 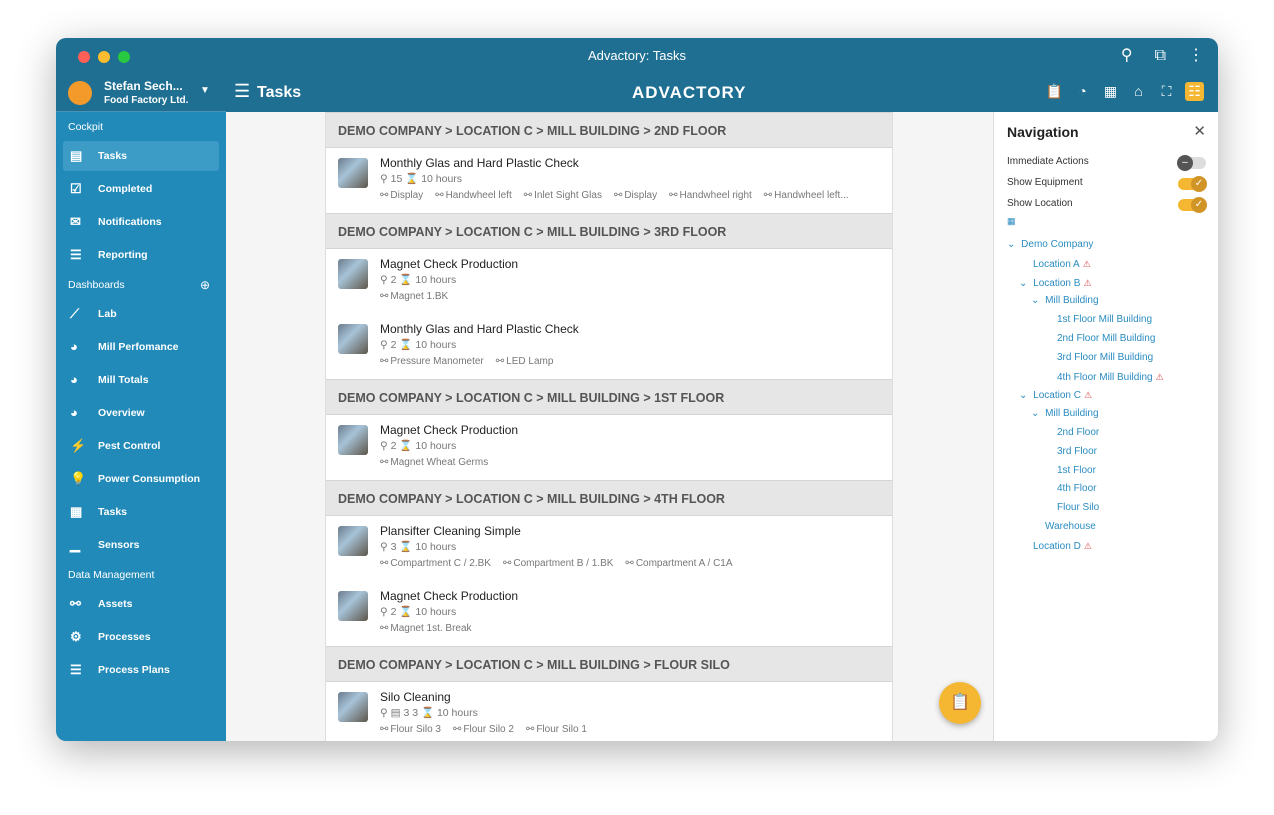 What do you see at coordinates (1085, 245) in the screenshot?
I see `tree-node: ⌄ Demo Company` at bounding box center [1085, 245].